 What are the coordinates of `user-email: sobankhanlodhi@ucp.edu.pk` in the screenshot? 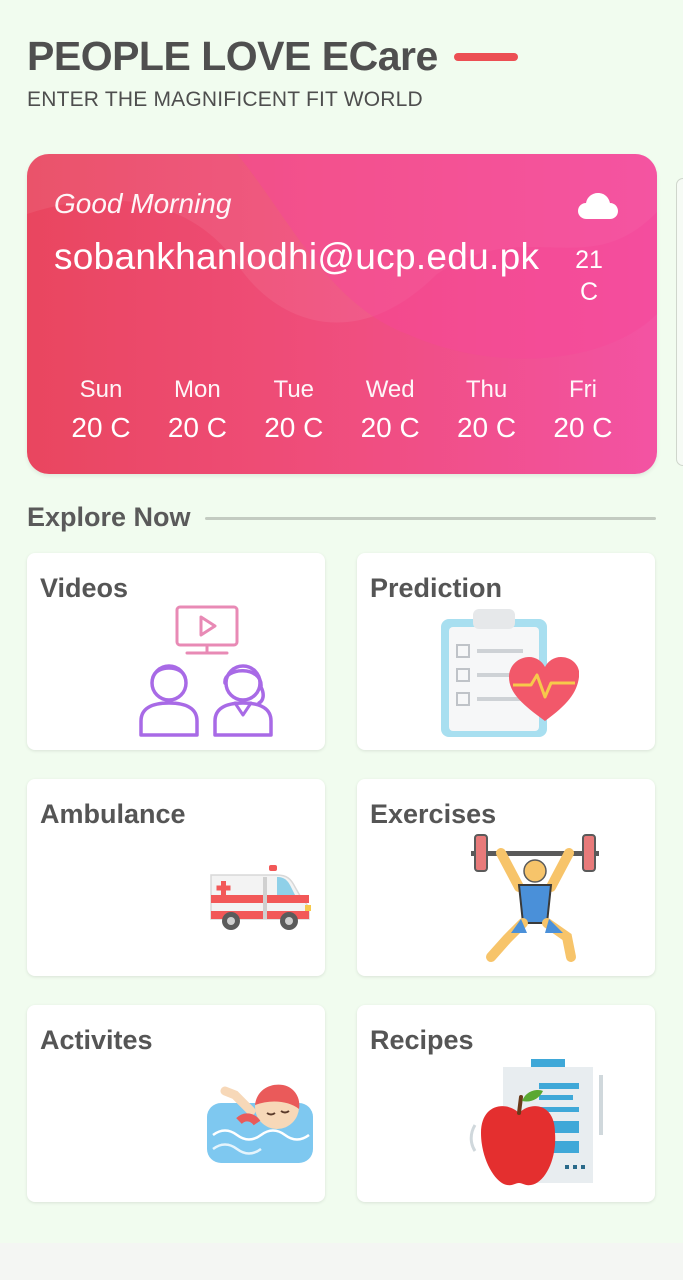 It's located at (297, 256).